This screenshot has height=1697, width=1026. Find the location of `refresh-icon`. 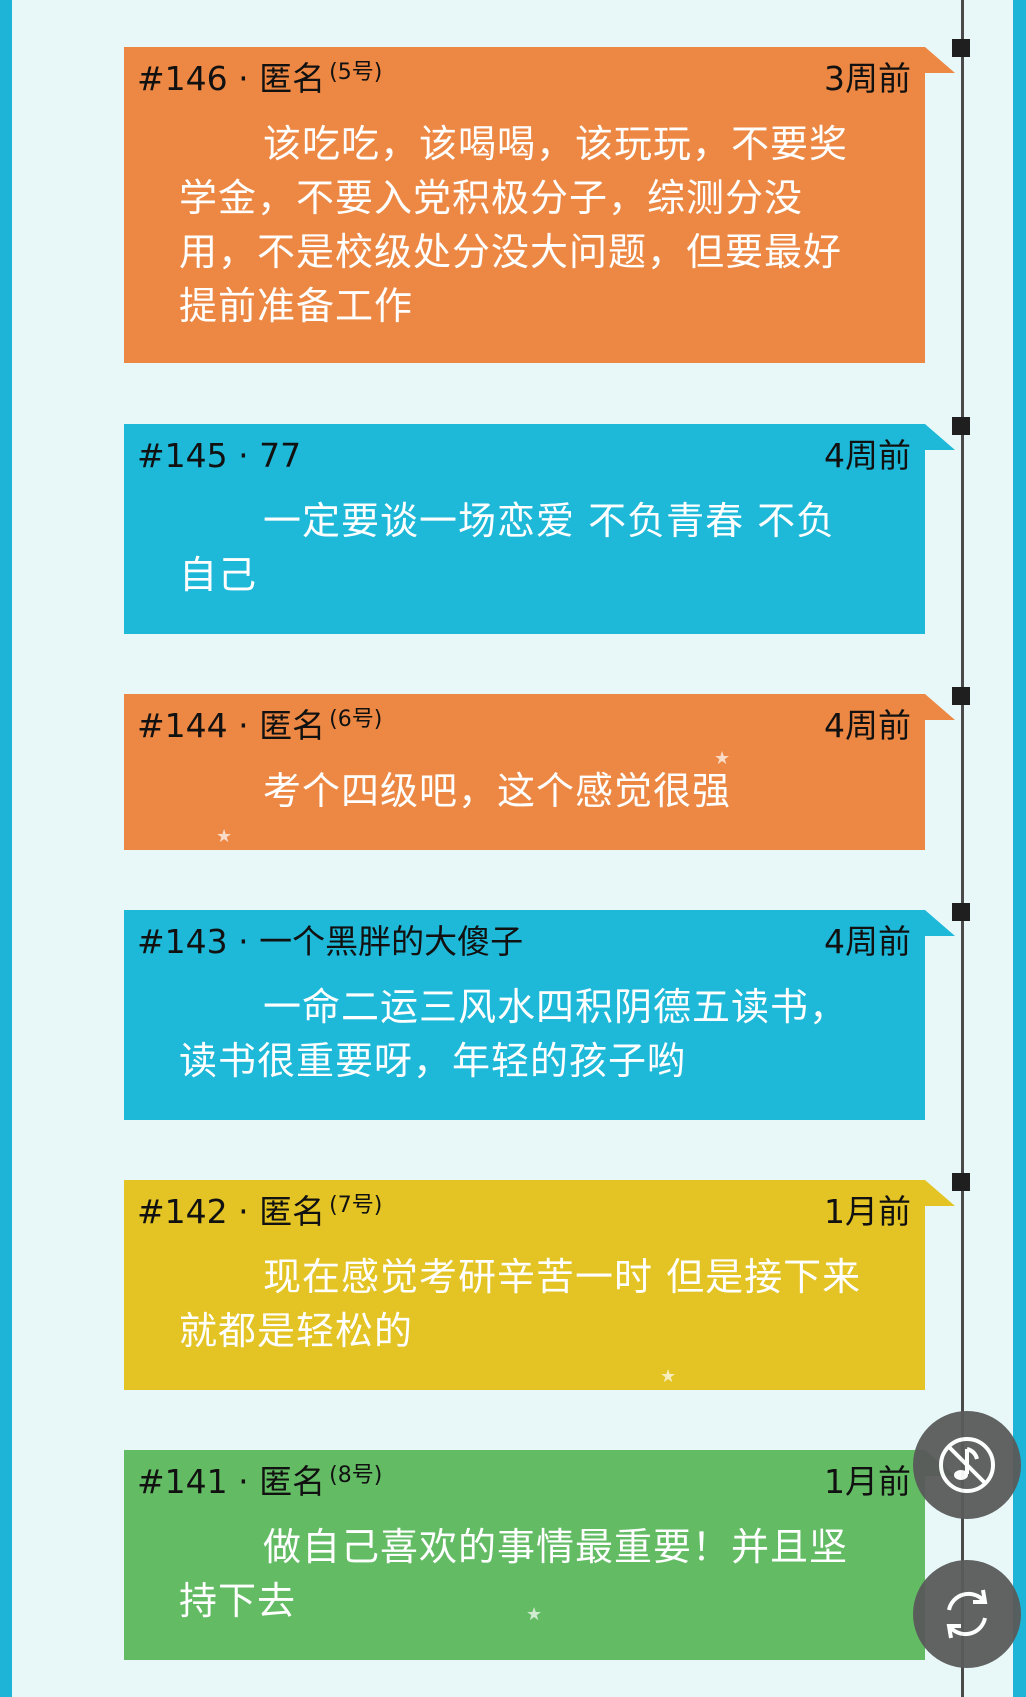

refresh-icon is located at coordinates (967, 1614).